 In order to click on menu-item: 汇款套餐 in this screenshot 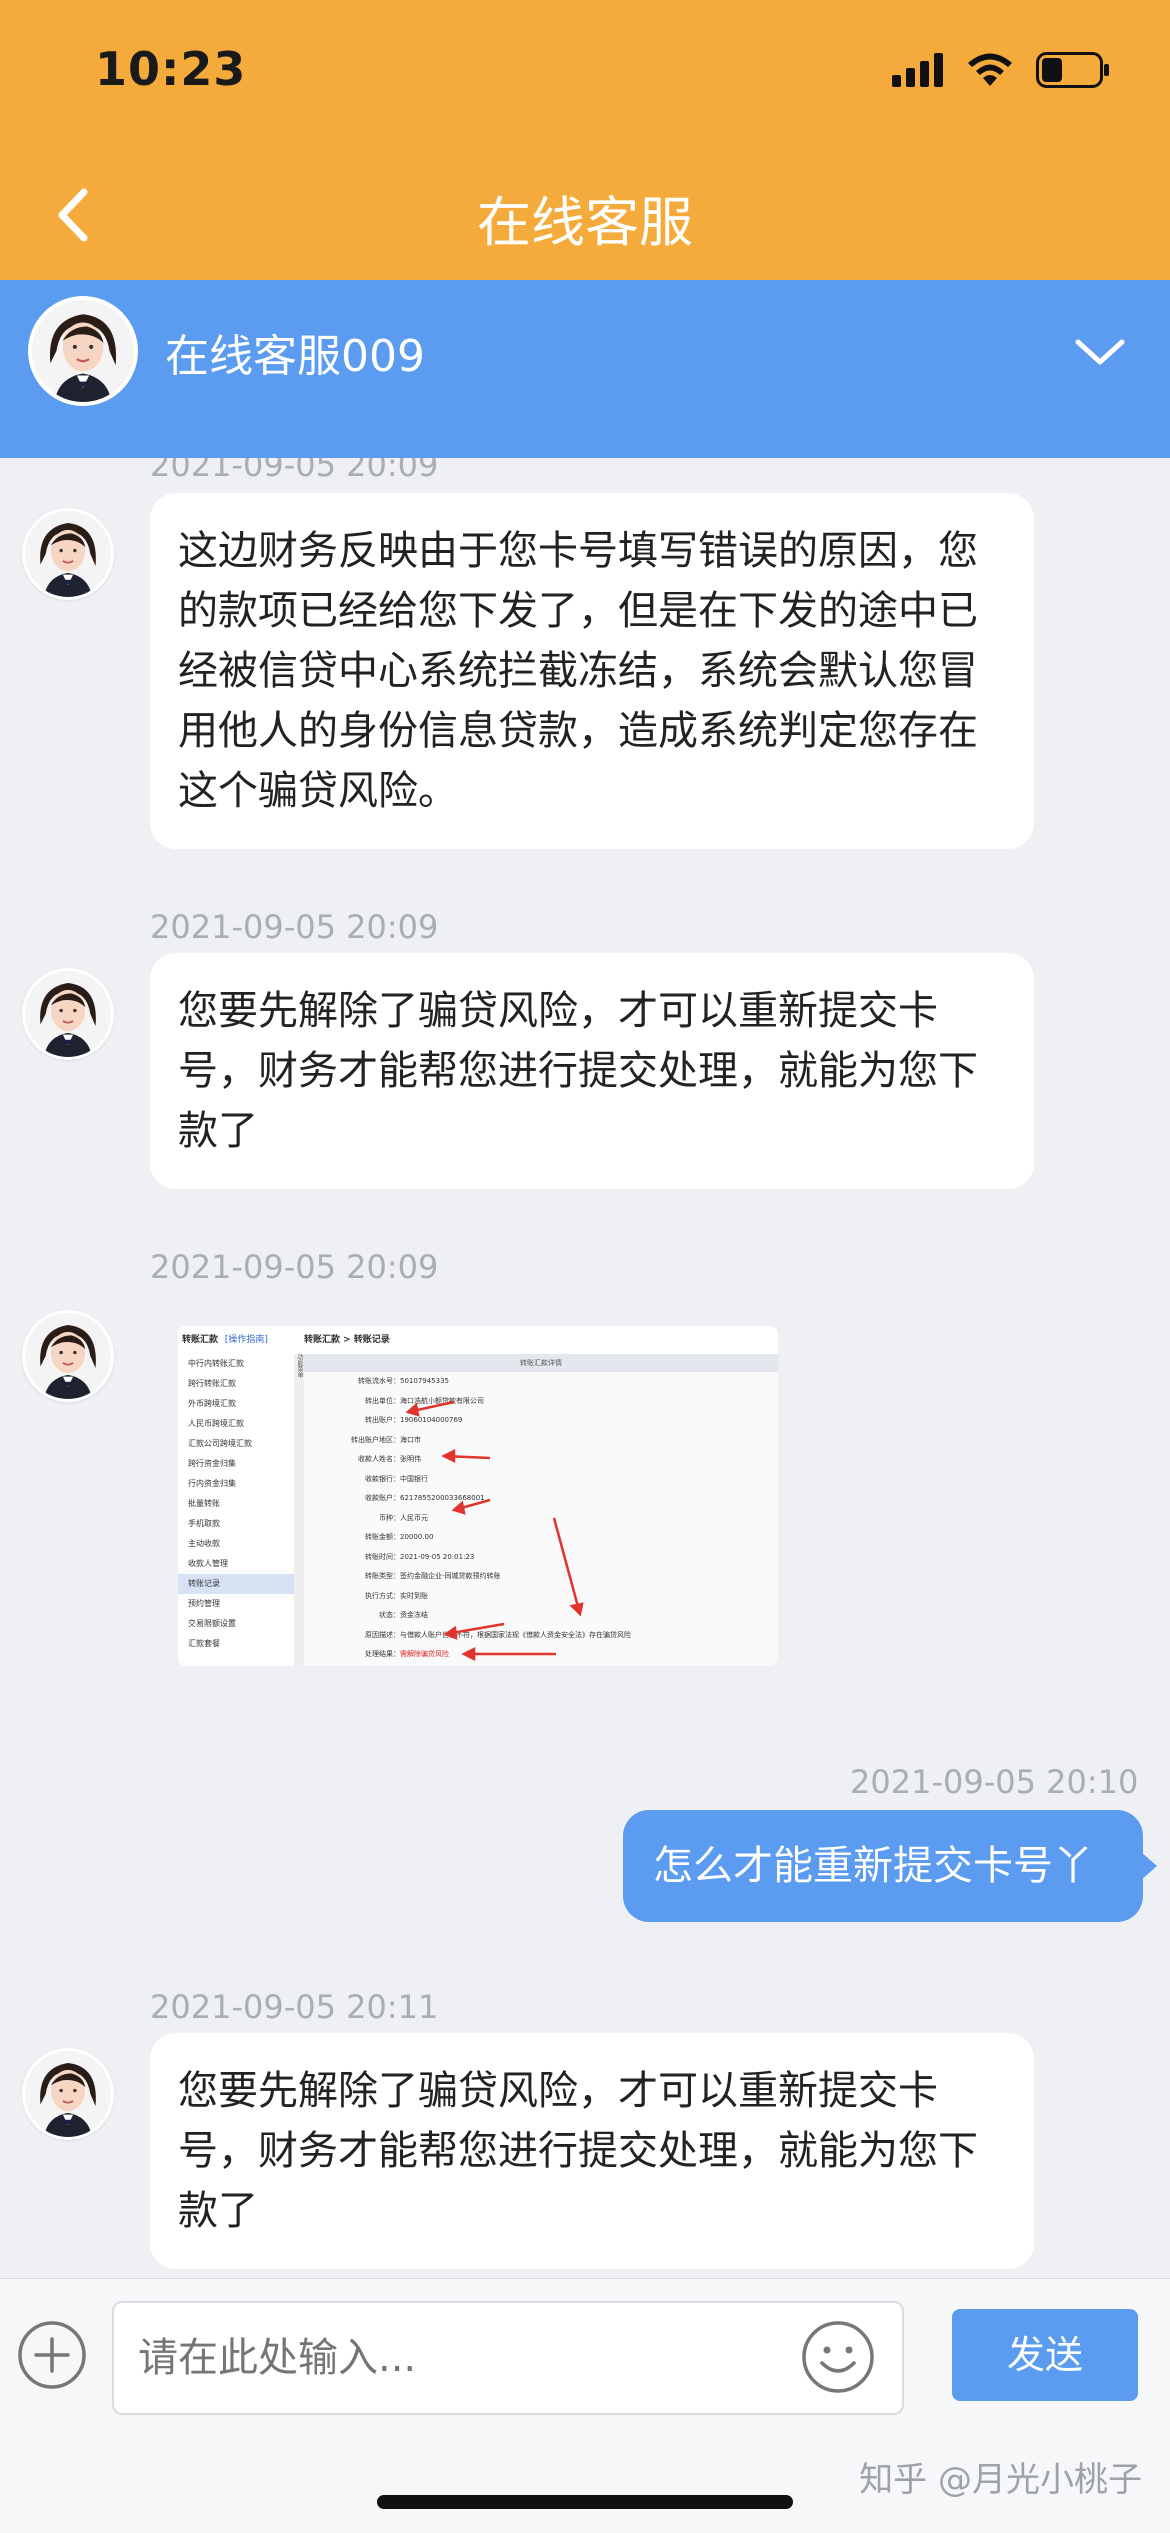, I will do `click(204, 1643)`.